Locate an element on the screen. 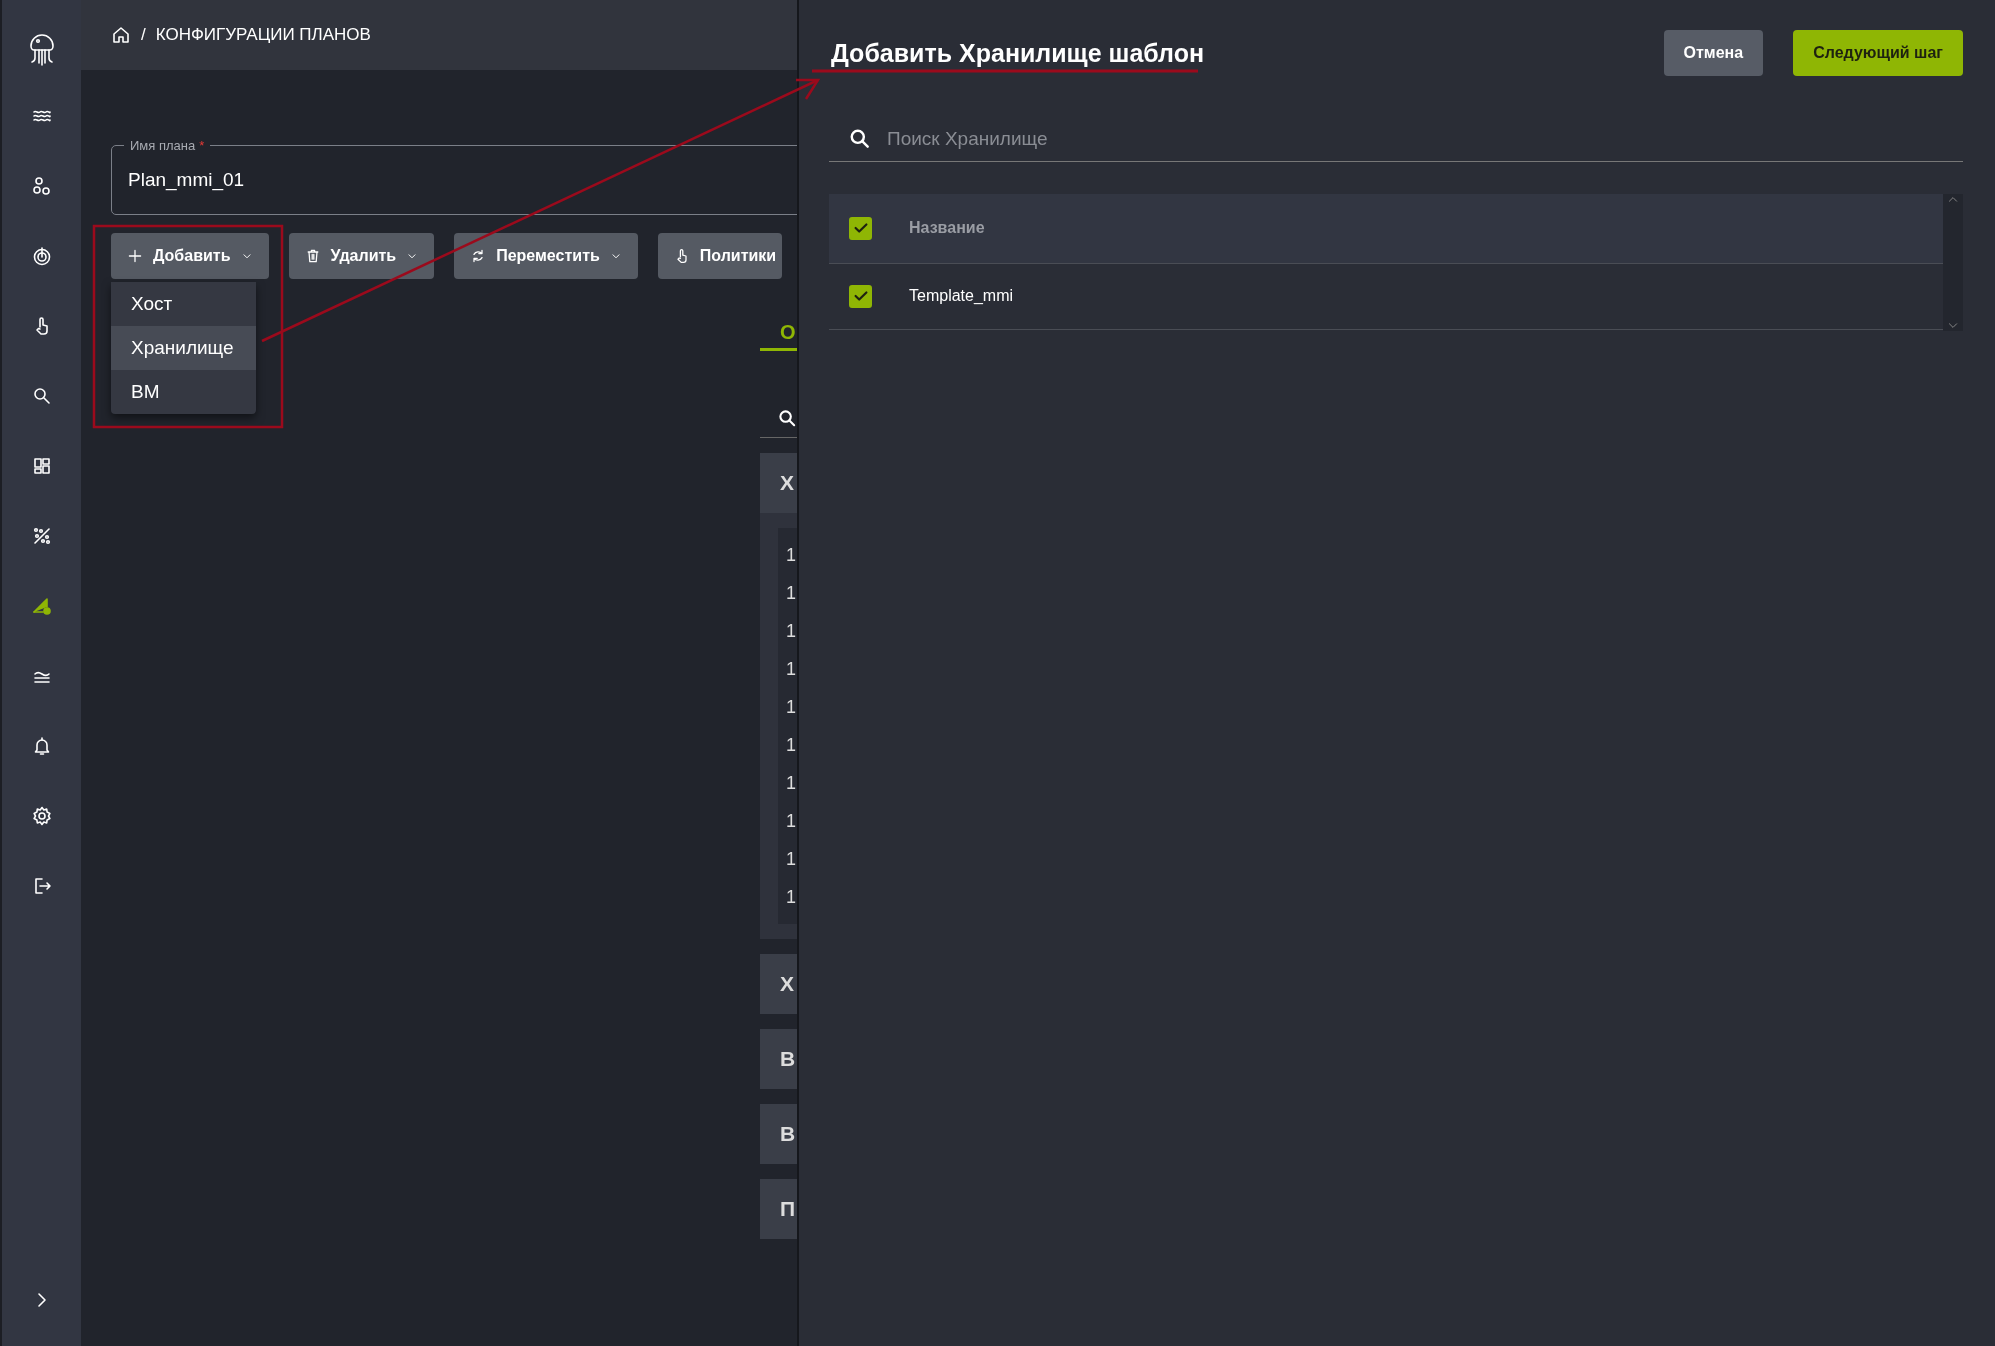 The image size is (1995, 1346). drawer-title: Добавить Хранилище шаблон is located at coordinates (1018, 53).